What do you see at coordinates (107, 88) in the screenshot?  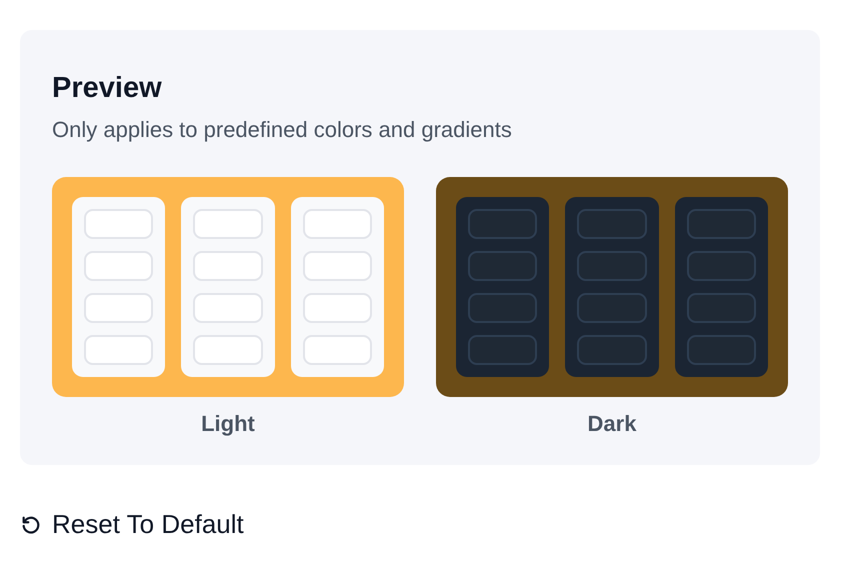 I see `panel-title: Preview` at bounding box center [107, 88].